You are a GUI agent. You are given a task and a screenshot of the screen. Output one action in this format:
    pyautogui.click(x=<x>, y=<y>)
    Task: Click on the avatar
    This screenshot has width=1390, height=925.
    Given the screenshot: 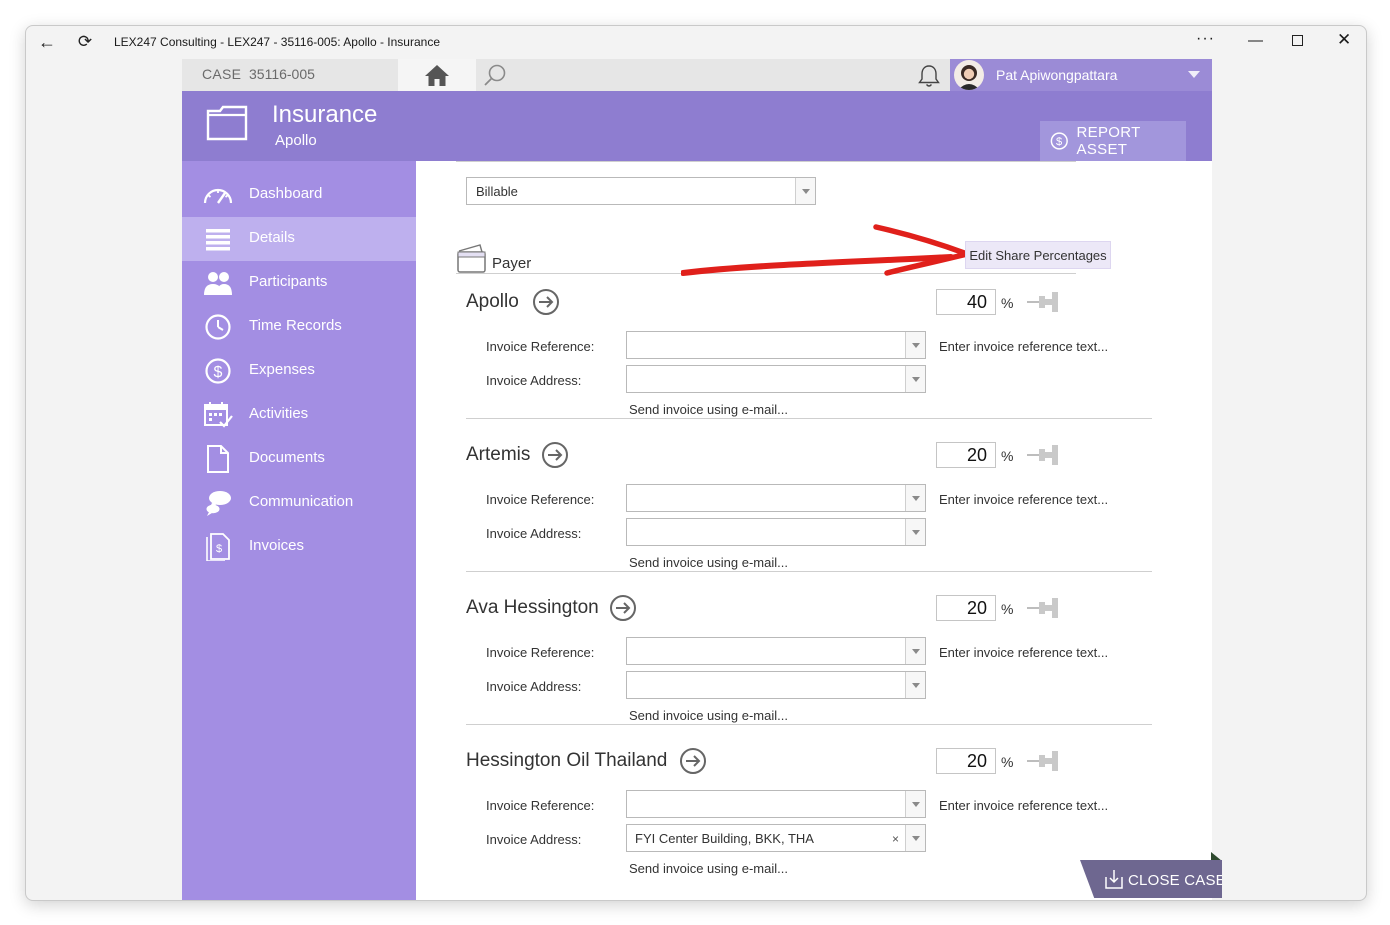 What is the action you would take?
    pyautogui.click(x=969, y=75)
    